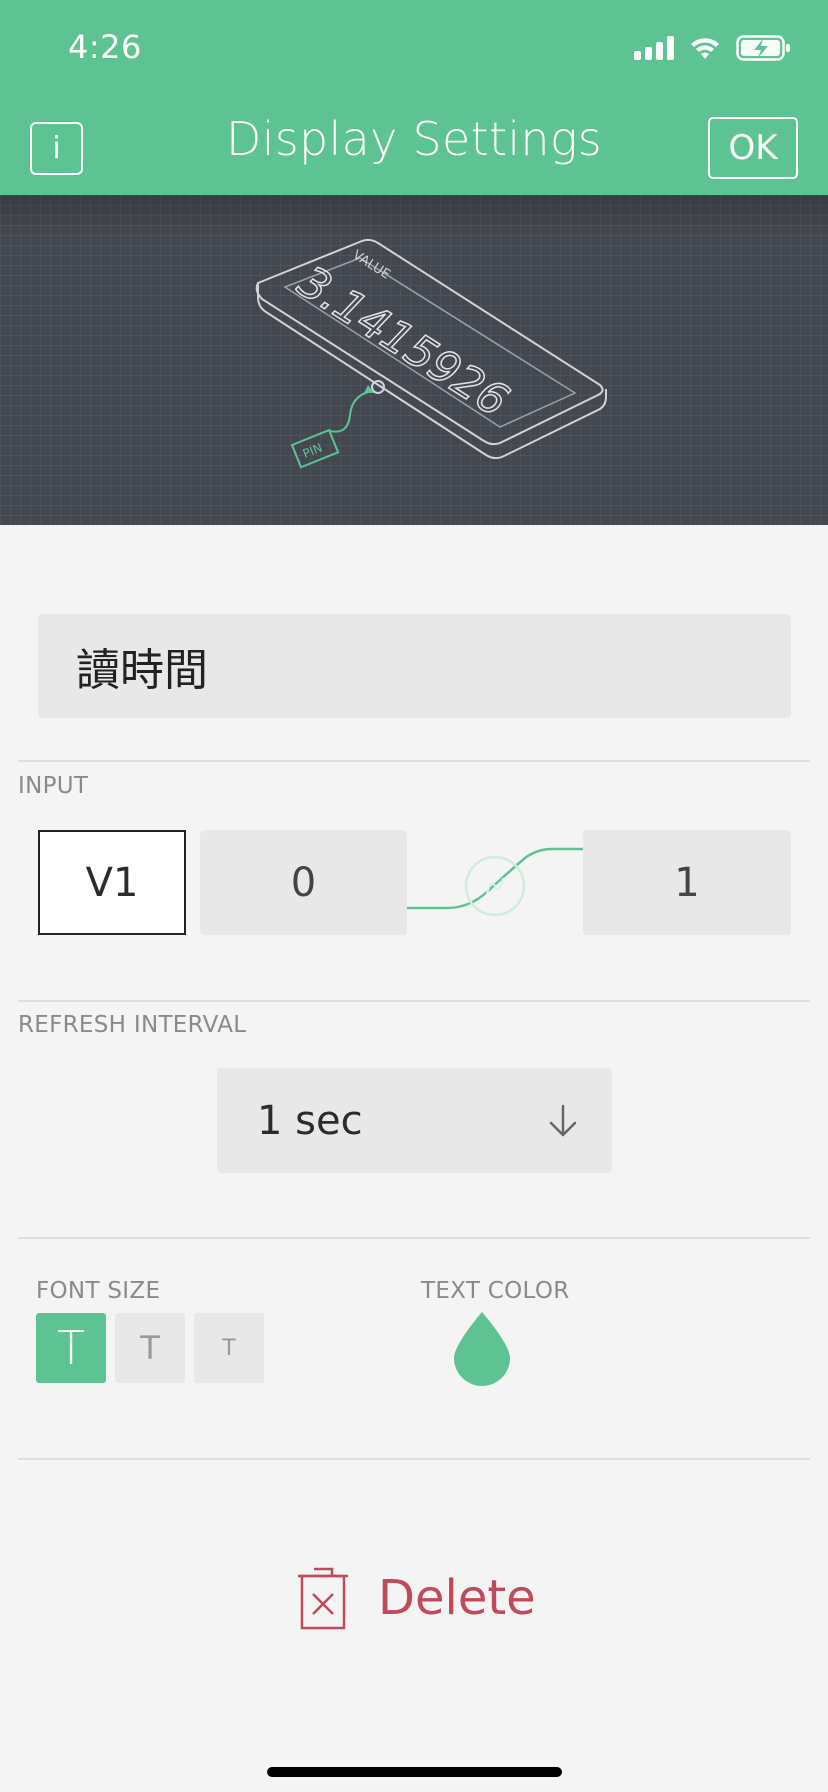 The image size is (828, 1792). I want to click on font-size-section-label: FONT SIZE, so click(98, 1291).